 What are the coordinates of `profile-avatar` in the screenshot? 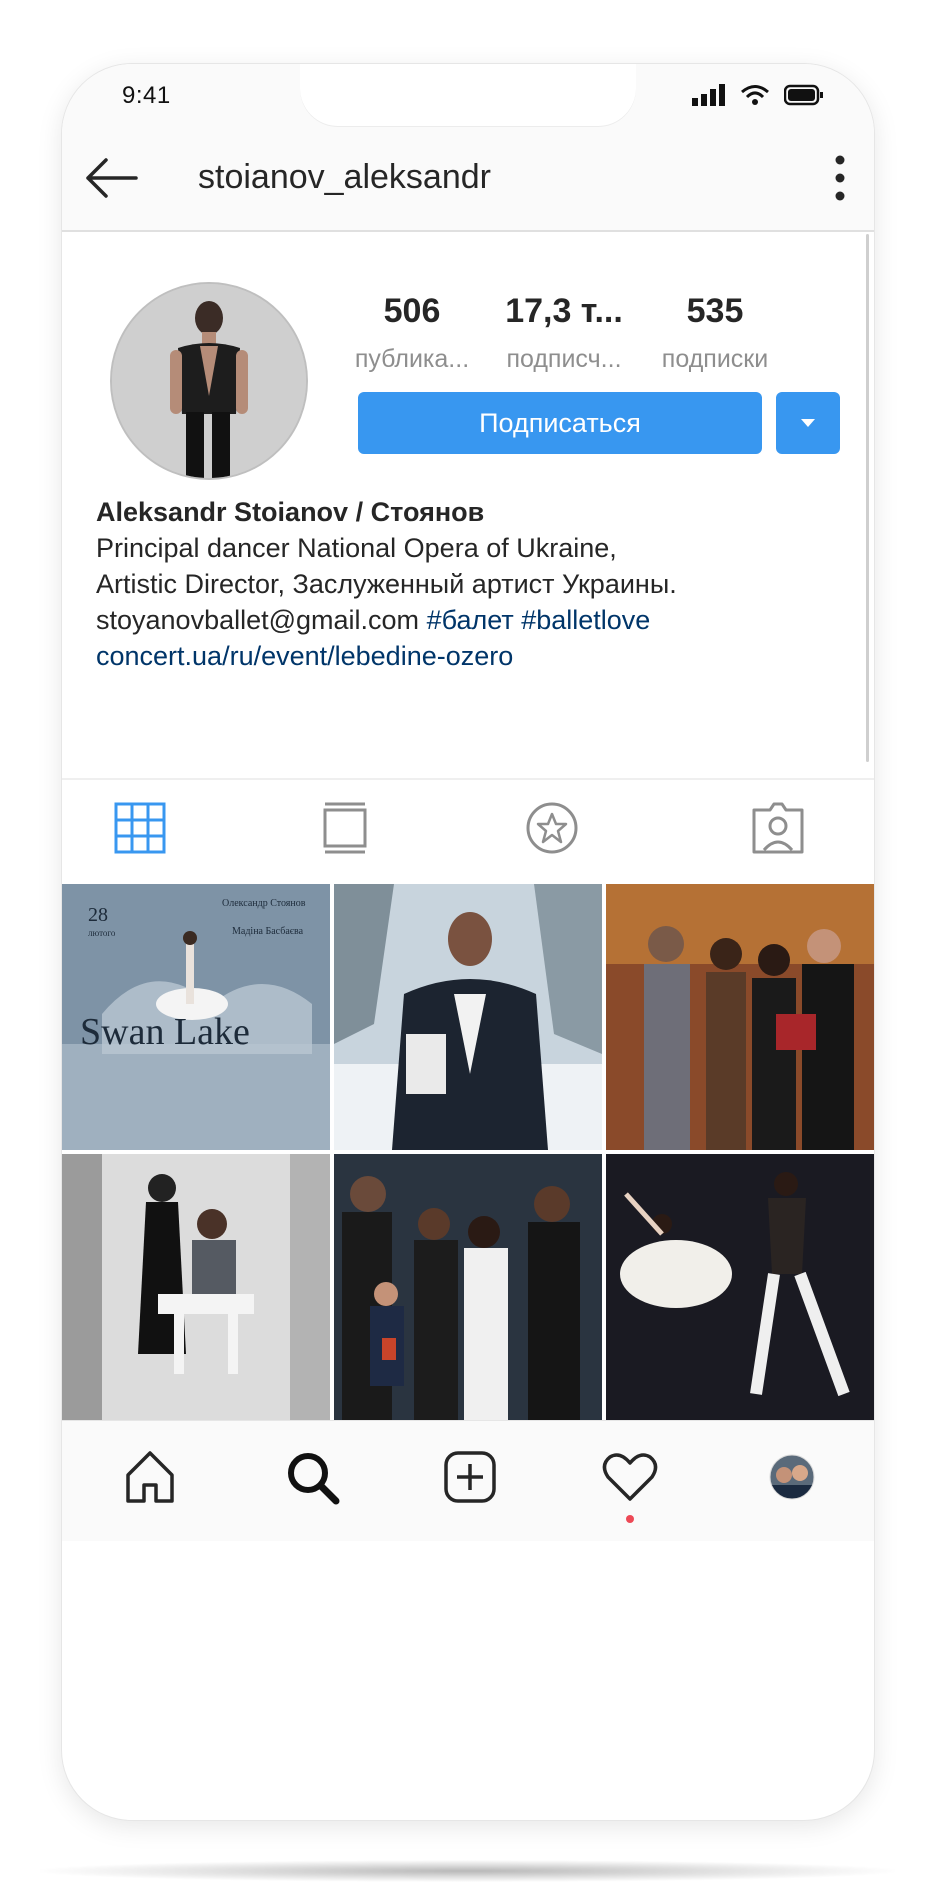 It's located at (209, 381).